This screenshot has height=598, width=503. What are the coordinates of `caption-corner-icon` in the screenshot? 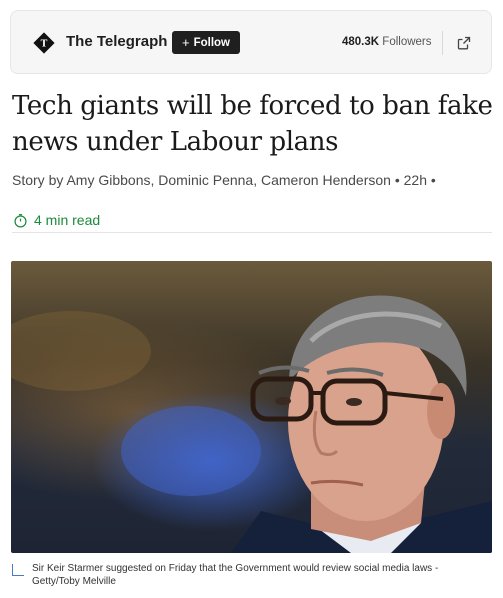 It's located at (18, 570).